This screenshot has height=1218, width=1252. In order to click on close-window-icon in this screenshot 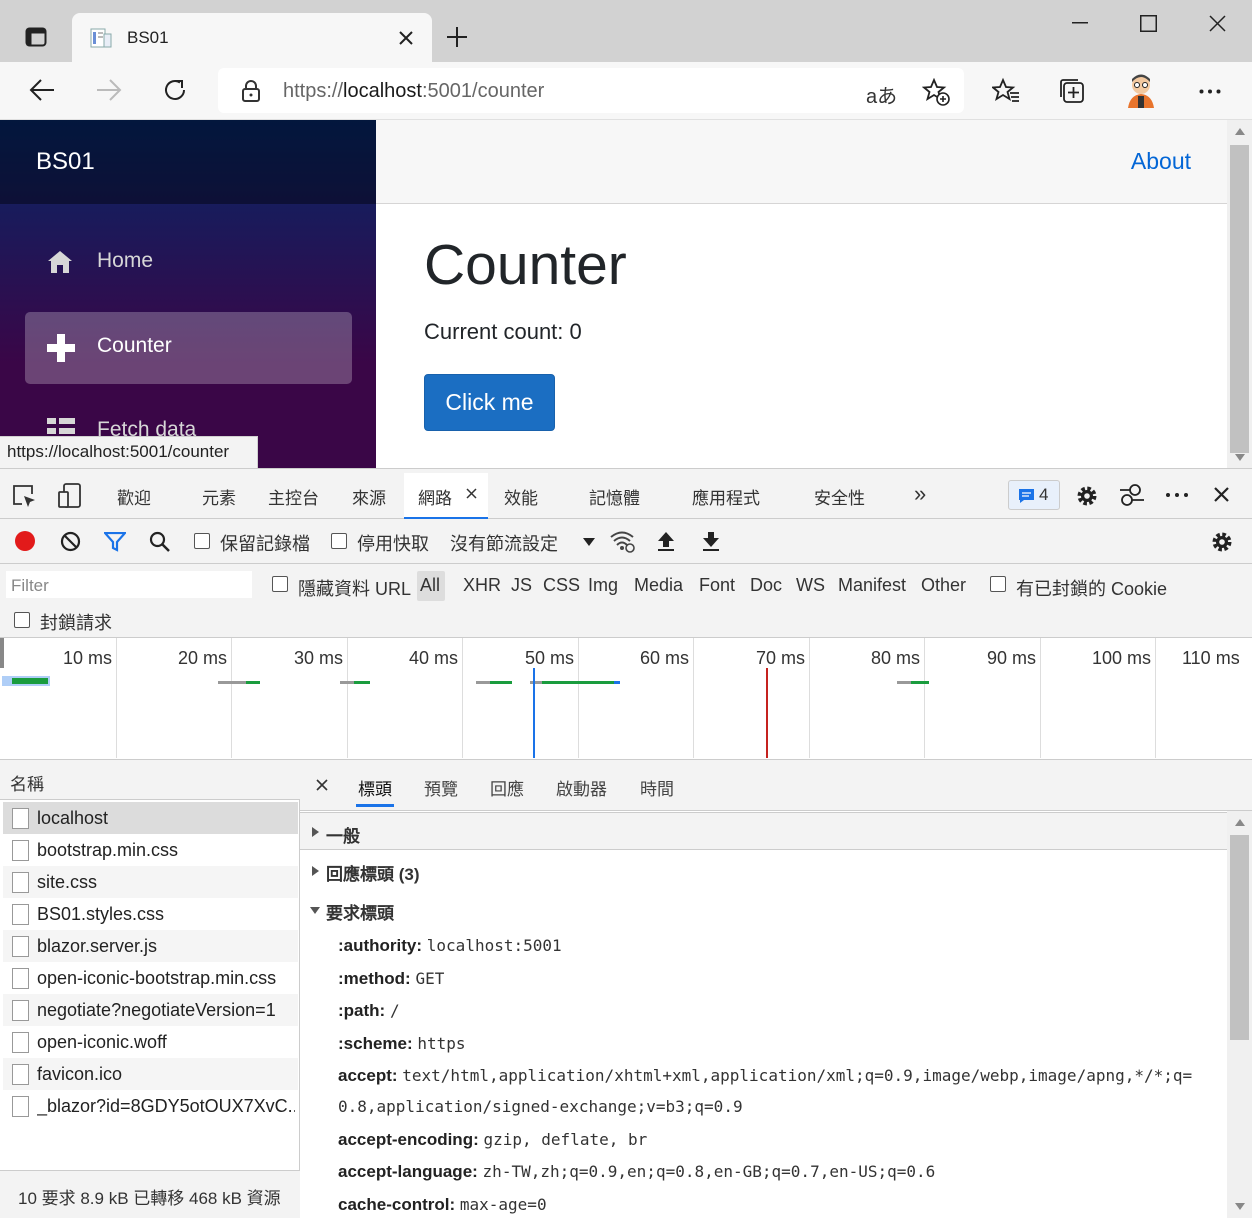, I will do `click(1217, 23)`.